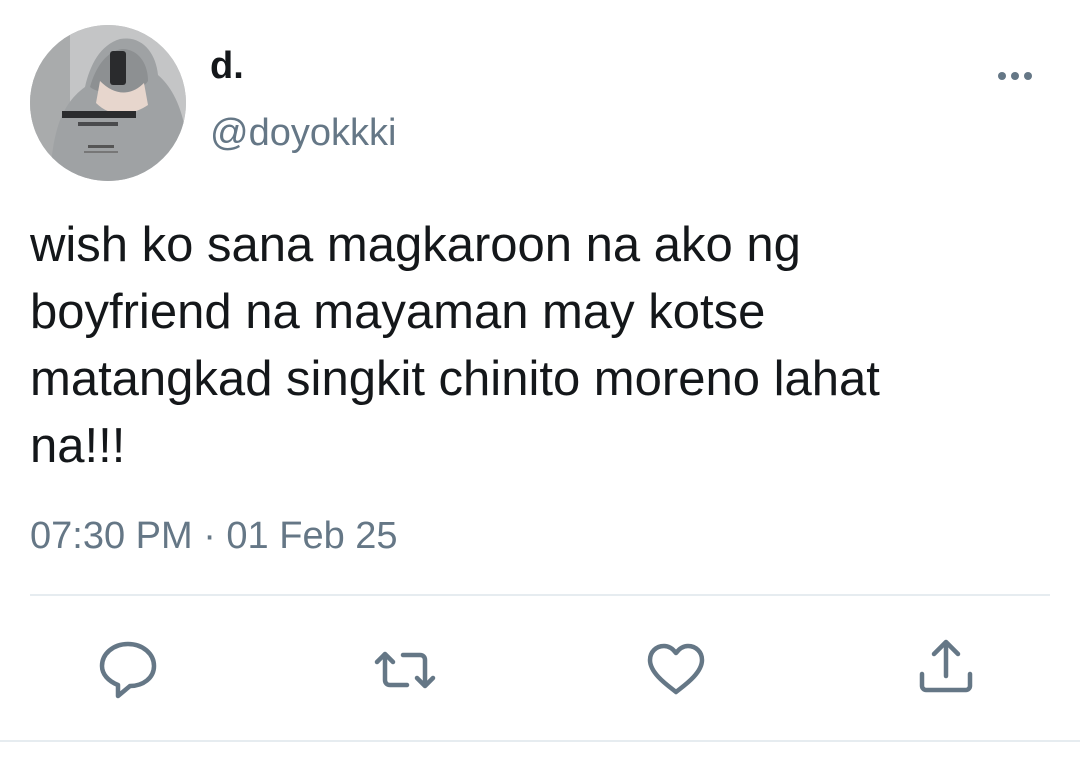 The width and height of the screenshot is (1080, 759). What do you see at coordinates (227, 66) in the screenshot?
I see `display-name: d.` at bounding box center [227, 66].